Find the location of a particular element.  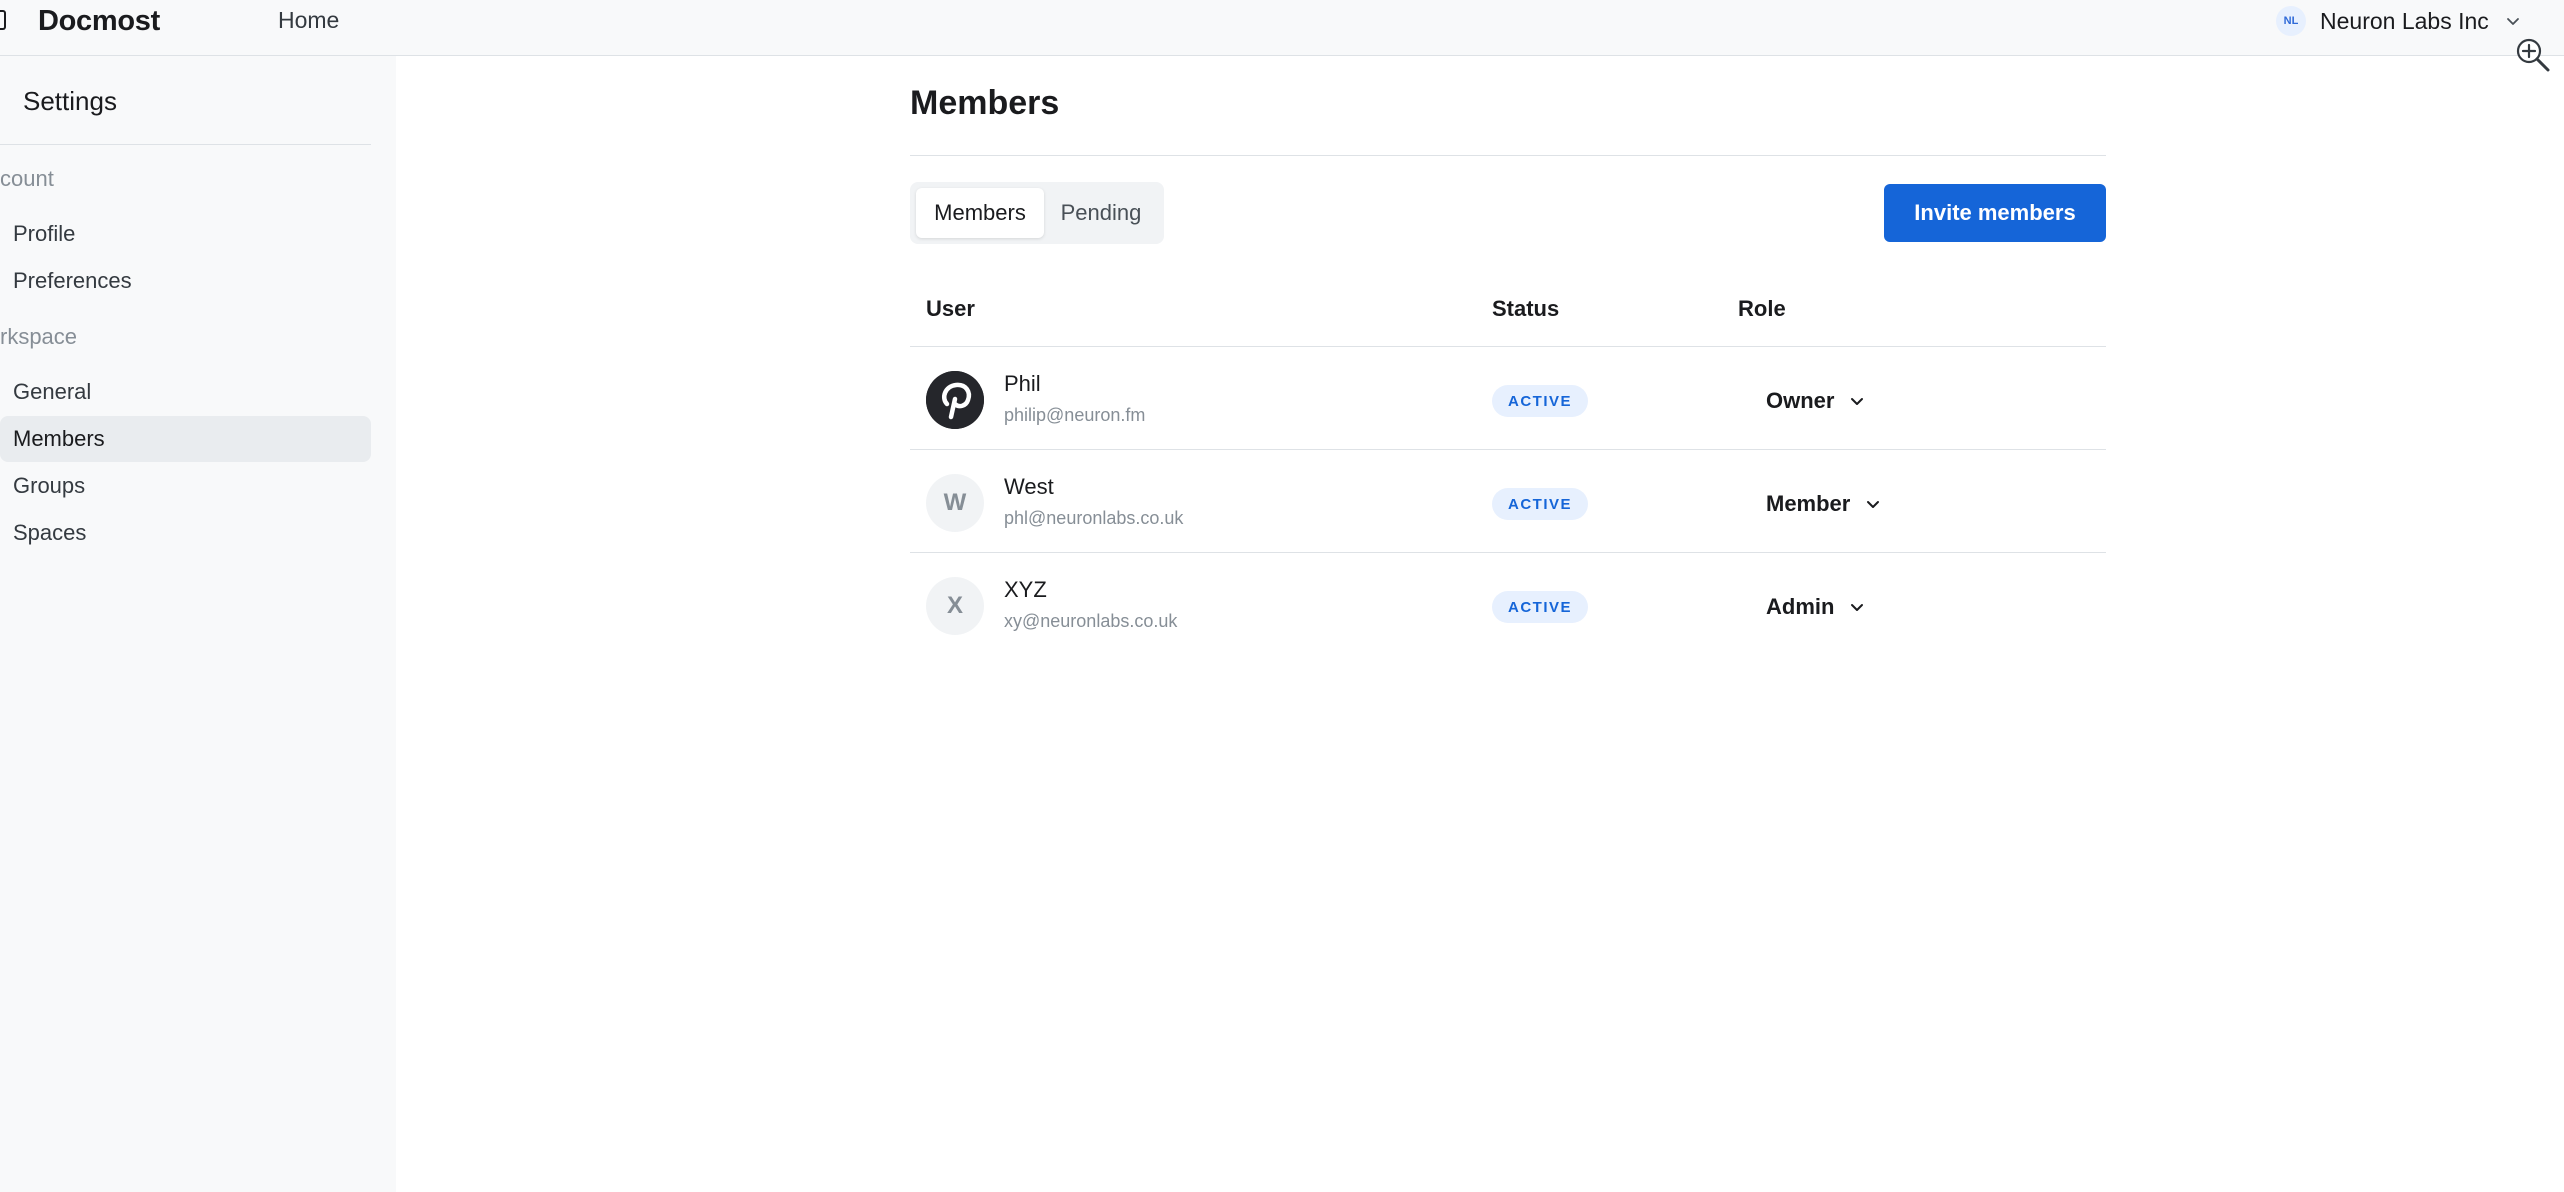

column-status: Status is located at coordinates (1526, 308).